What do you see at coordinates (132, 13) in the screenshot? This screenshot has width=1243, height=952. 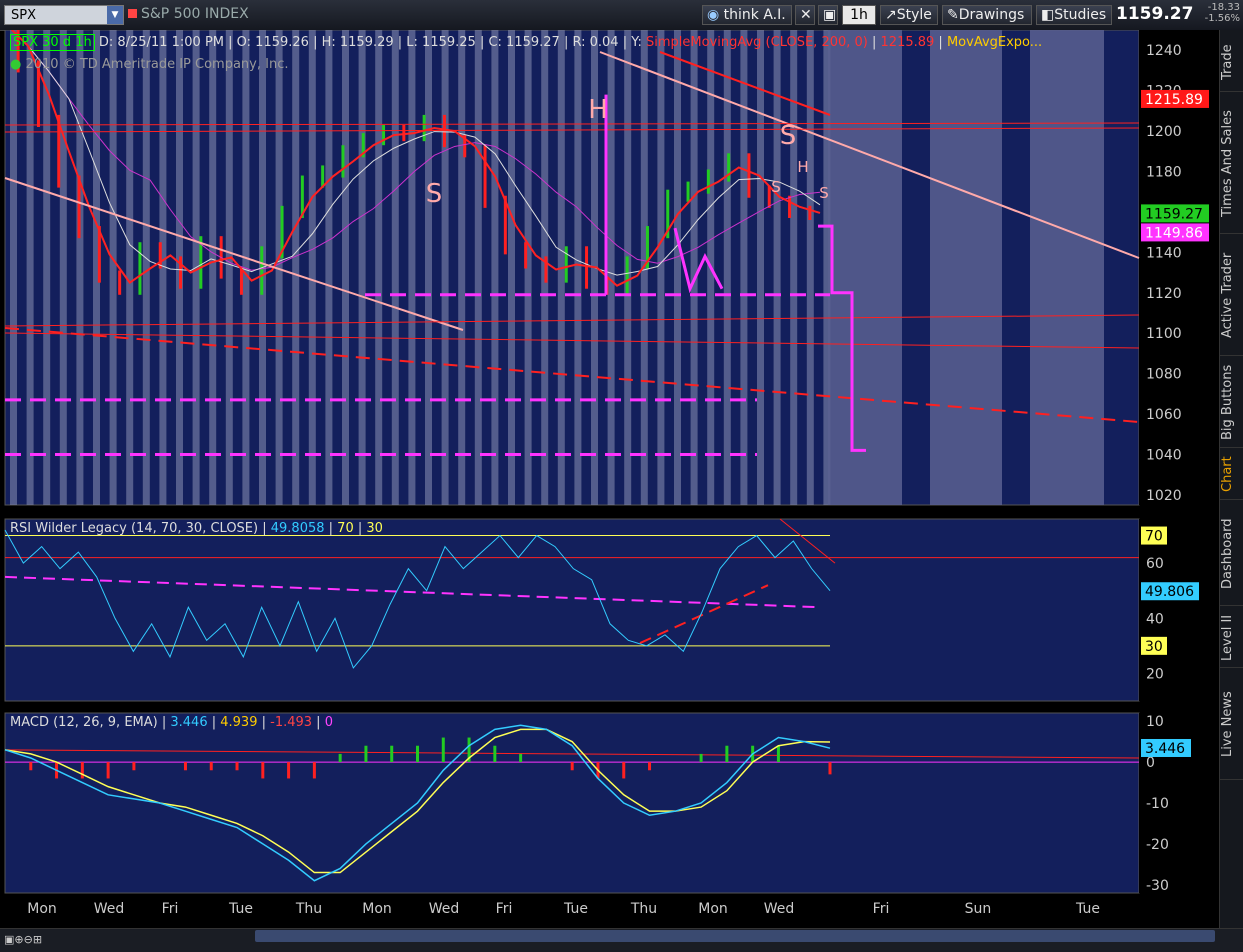 I see `color-square-icon` at bounding box center [132, 13].